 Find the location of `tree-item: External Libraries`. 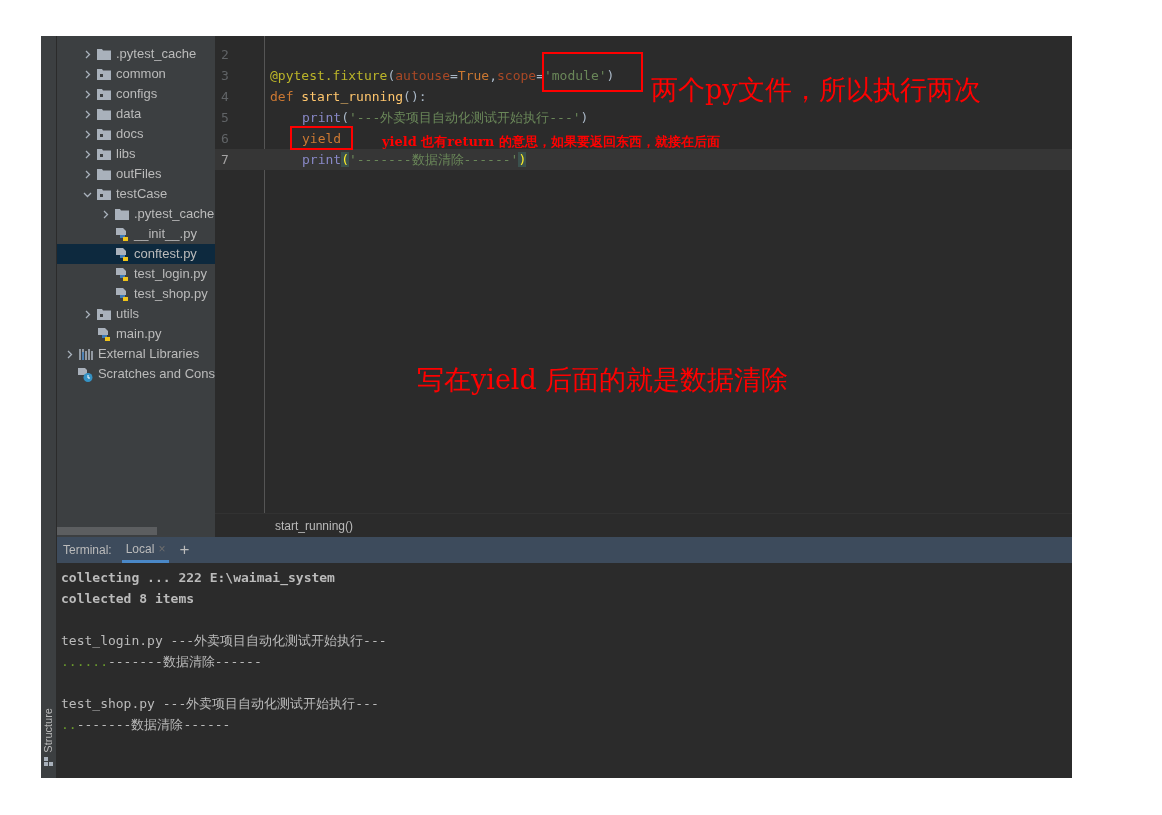

tree-item: External Libraries is located at coordinates (136, 354).